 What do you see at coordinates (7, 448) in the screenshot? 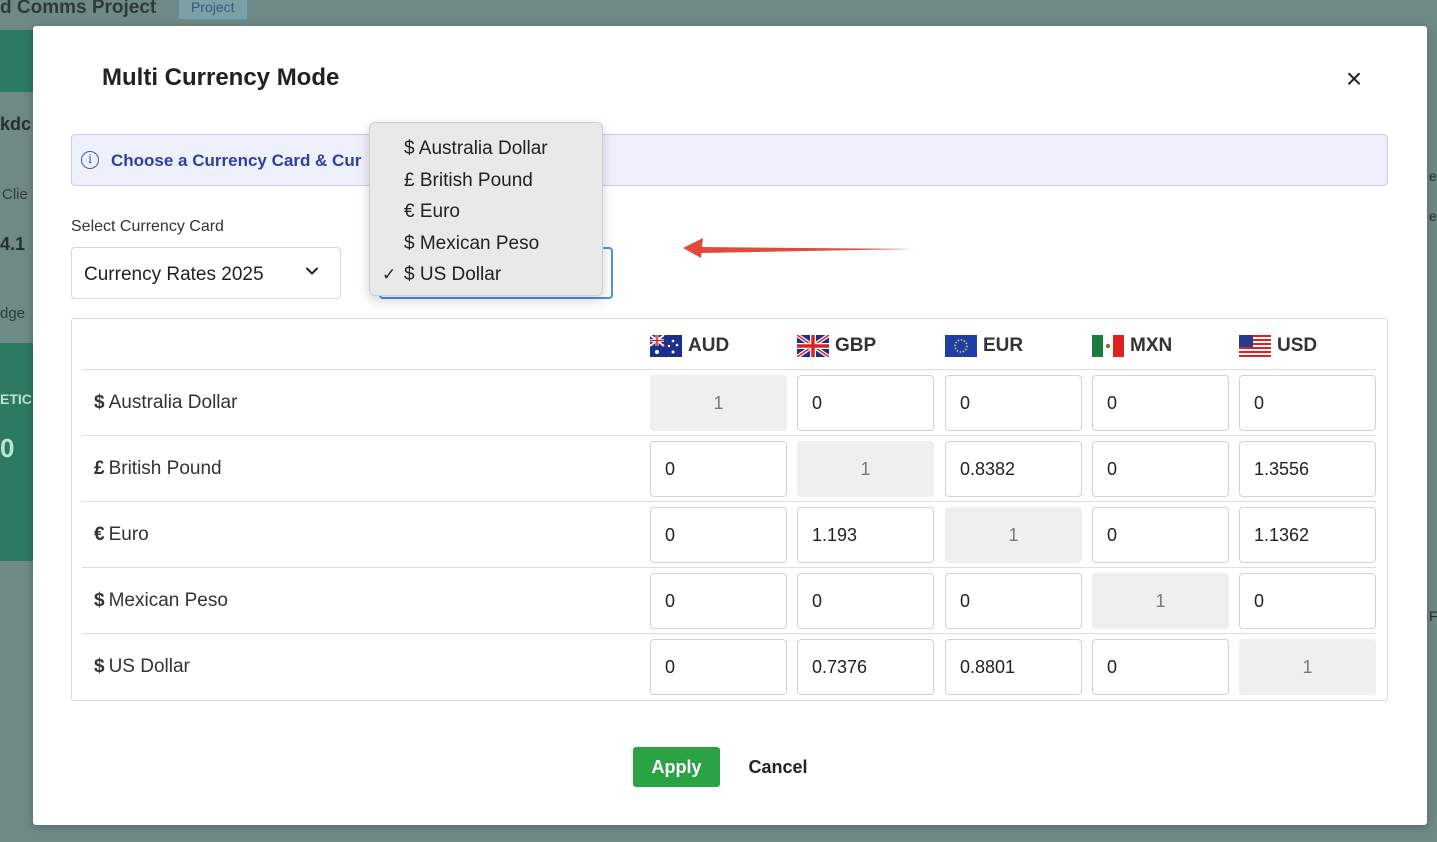
I see `background-text: 0` at bounding box center [7, 448].